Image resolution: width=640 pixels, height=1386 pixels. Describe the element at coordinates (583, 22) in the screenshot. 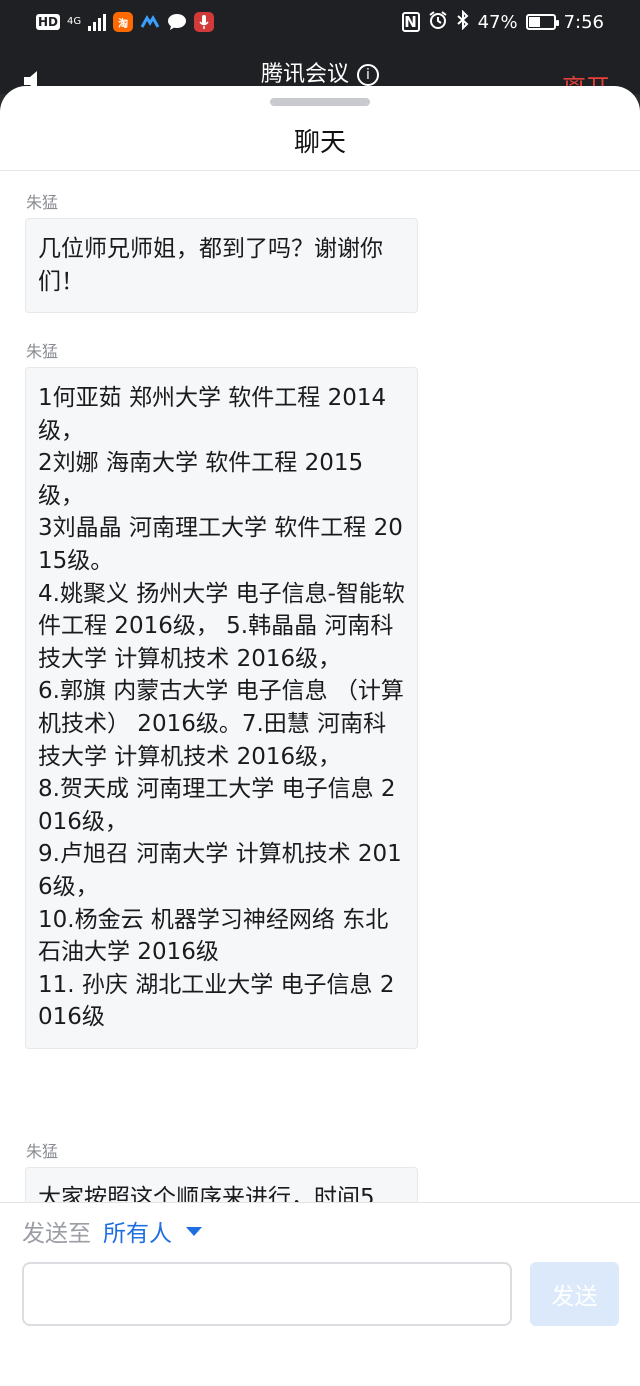

I see `clock: 7:56` at that location.